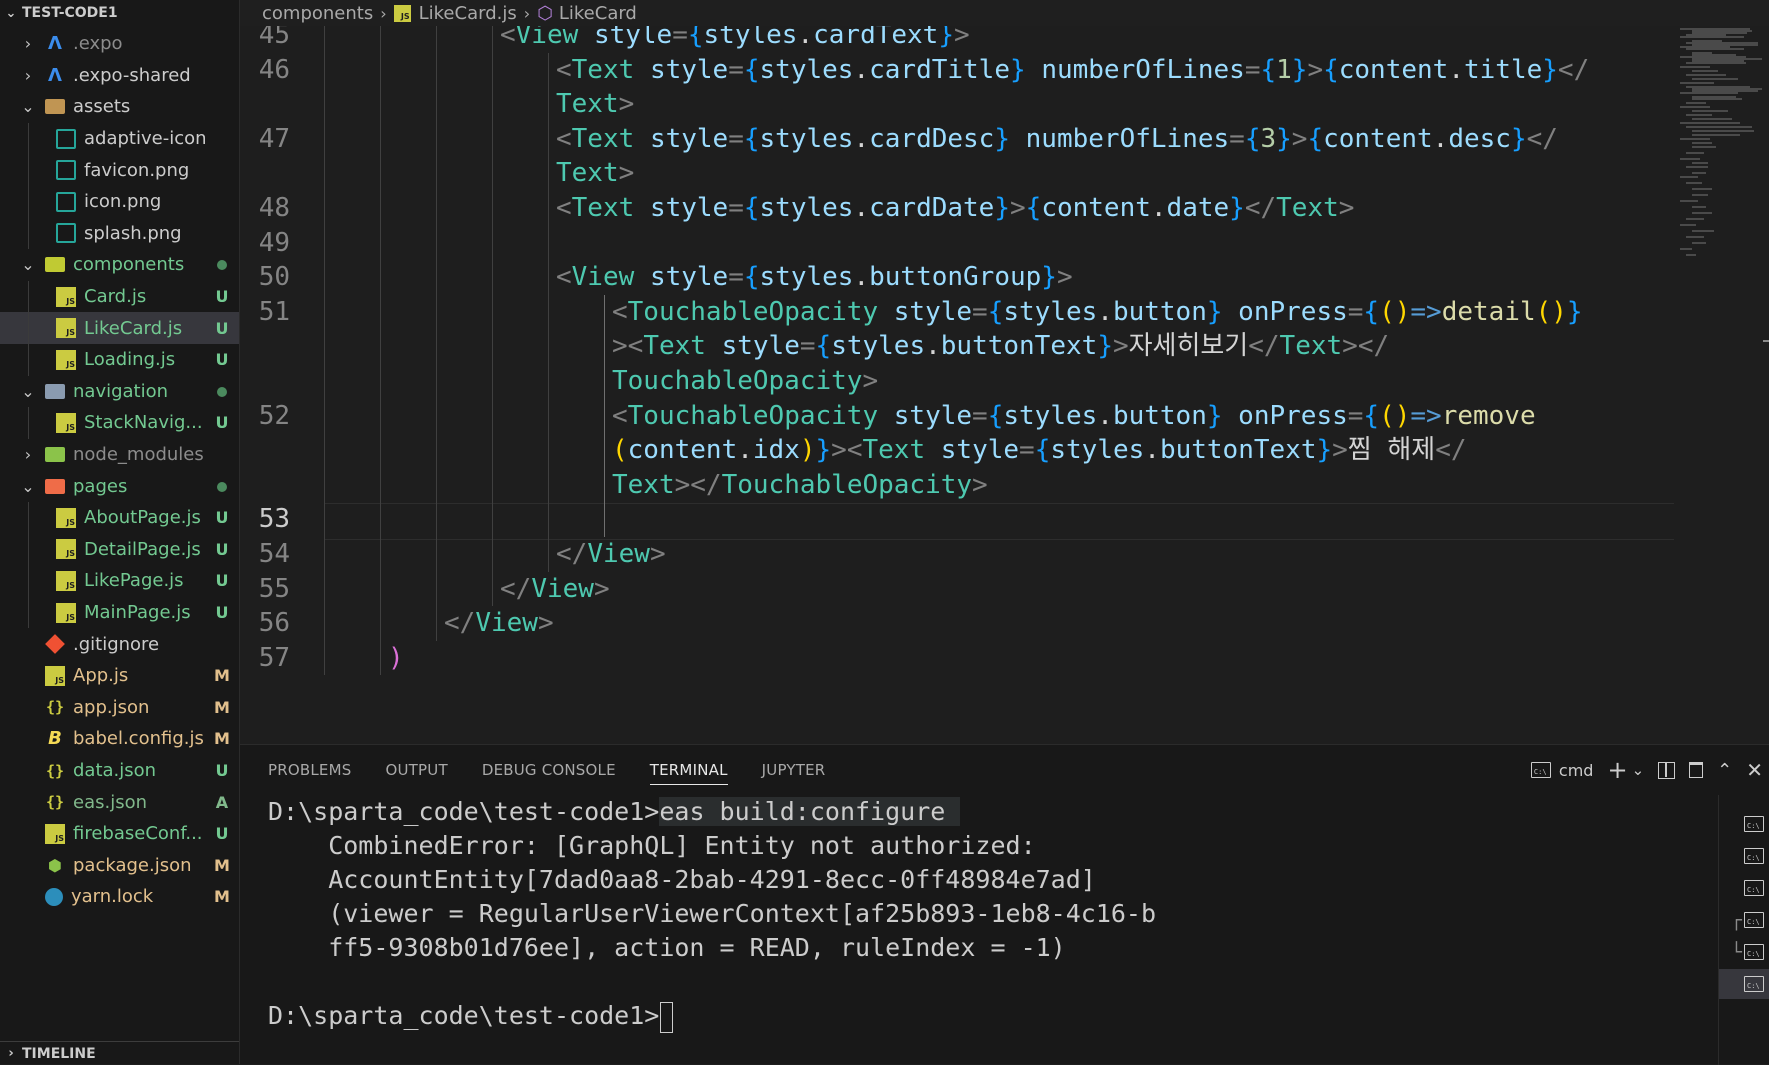  I want to click on breadcrumb-file: LikeCard.js, so click(468, 13).